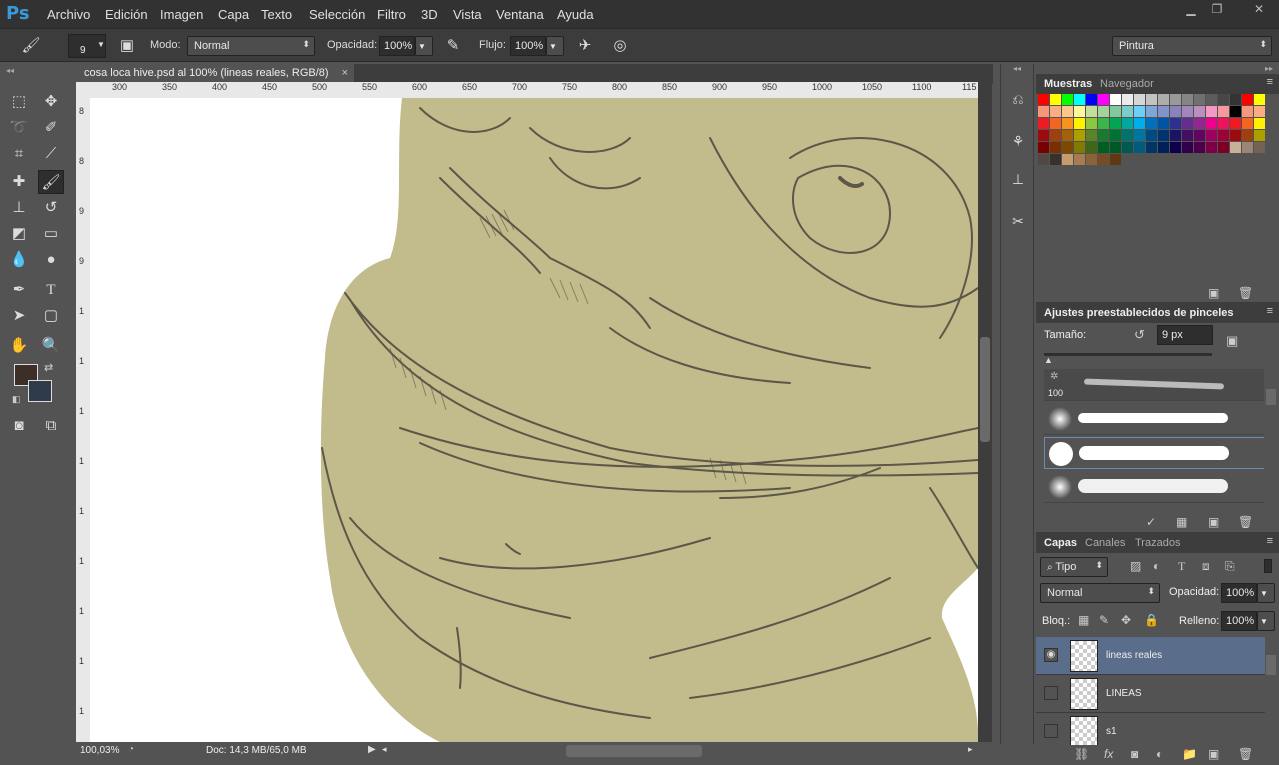 Image resolution: width=1279 pixels, height=765 pixels. Describe the element at coordinates (585, 46) in the screenshot. I see `airbrush-icon: ✈` at that location.